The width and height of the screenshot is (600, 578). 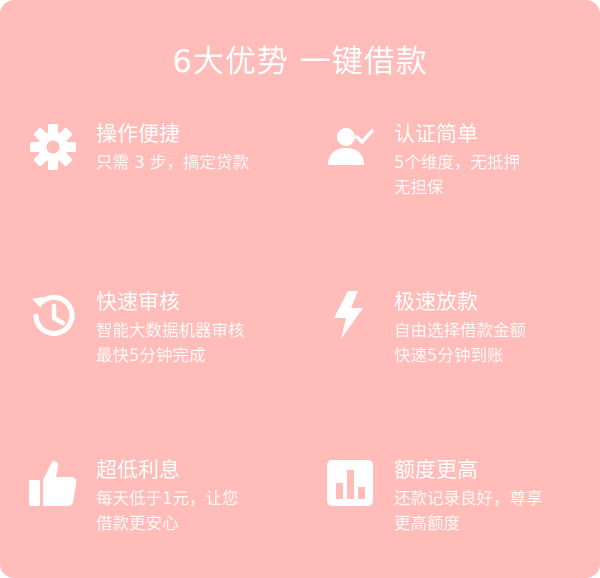 I want to click on feature-title: 额度更高, so click(x=436, y=470).